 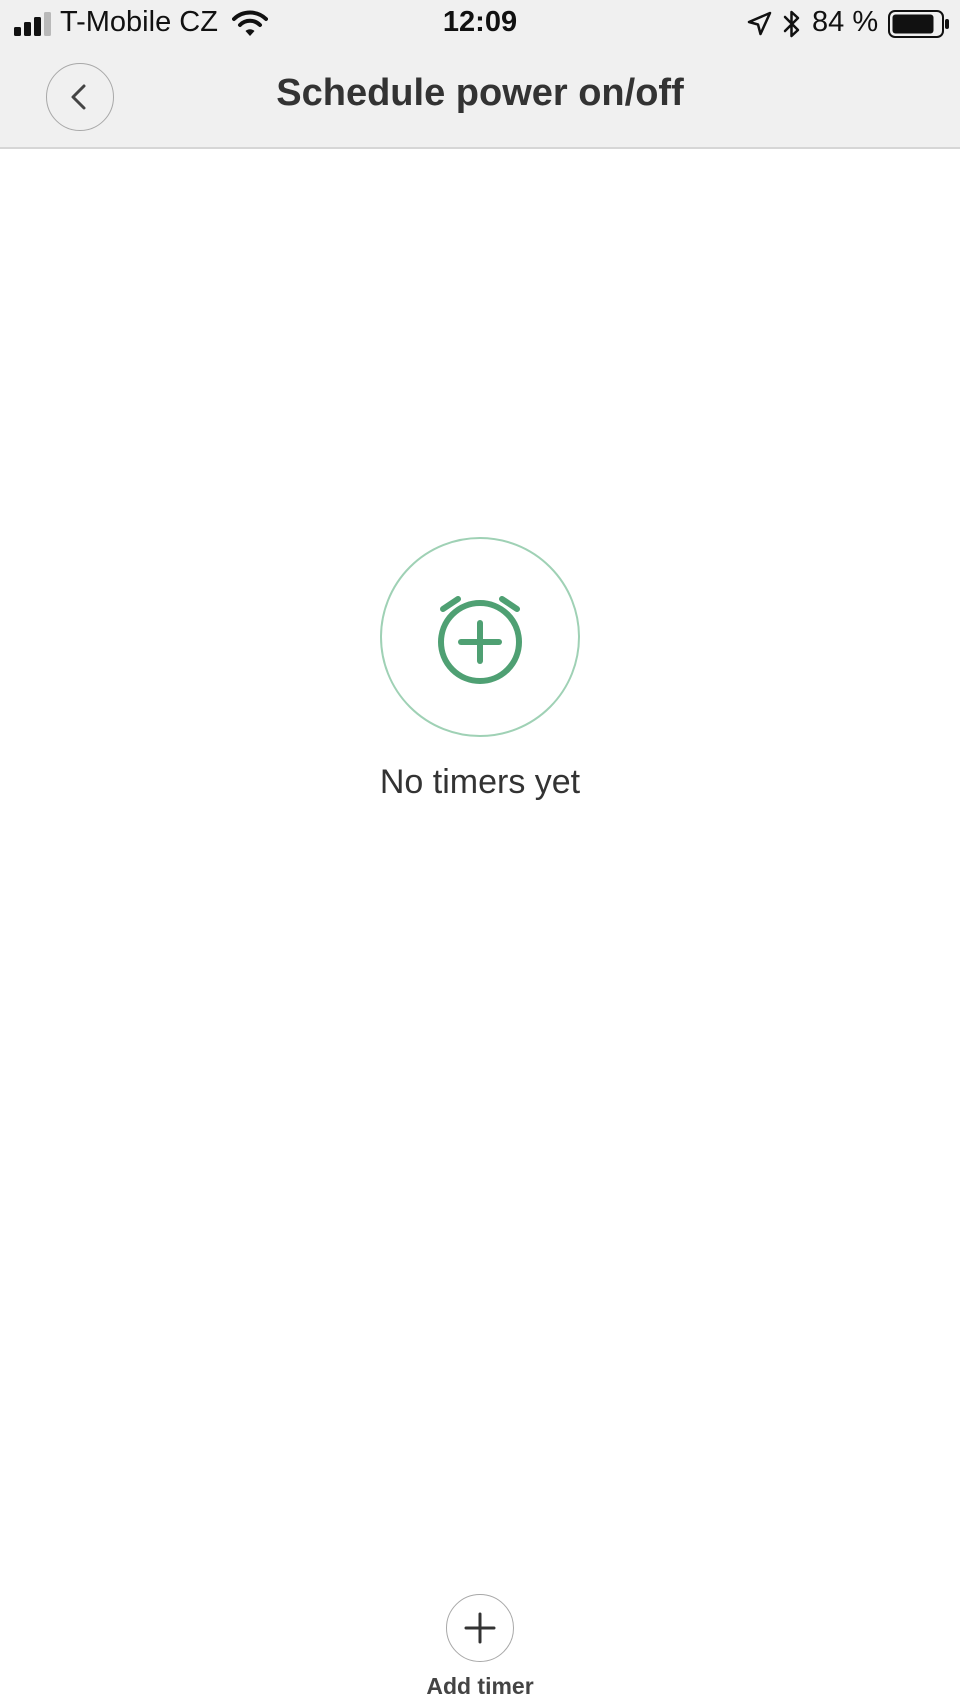 I want to click on empty-state-icon-ring, so click(x=480, y=637).